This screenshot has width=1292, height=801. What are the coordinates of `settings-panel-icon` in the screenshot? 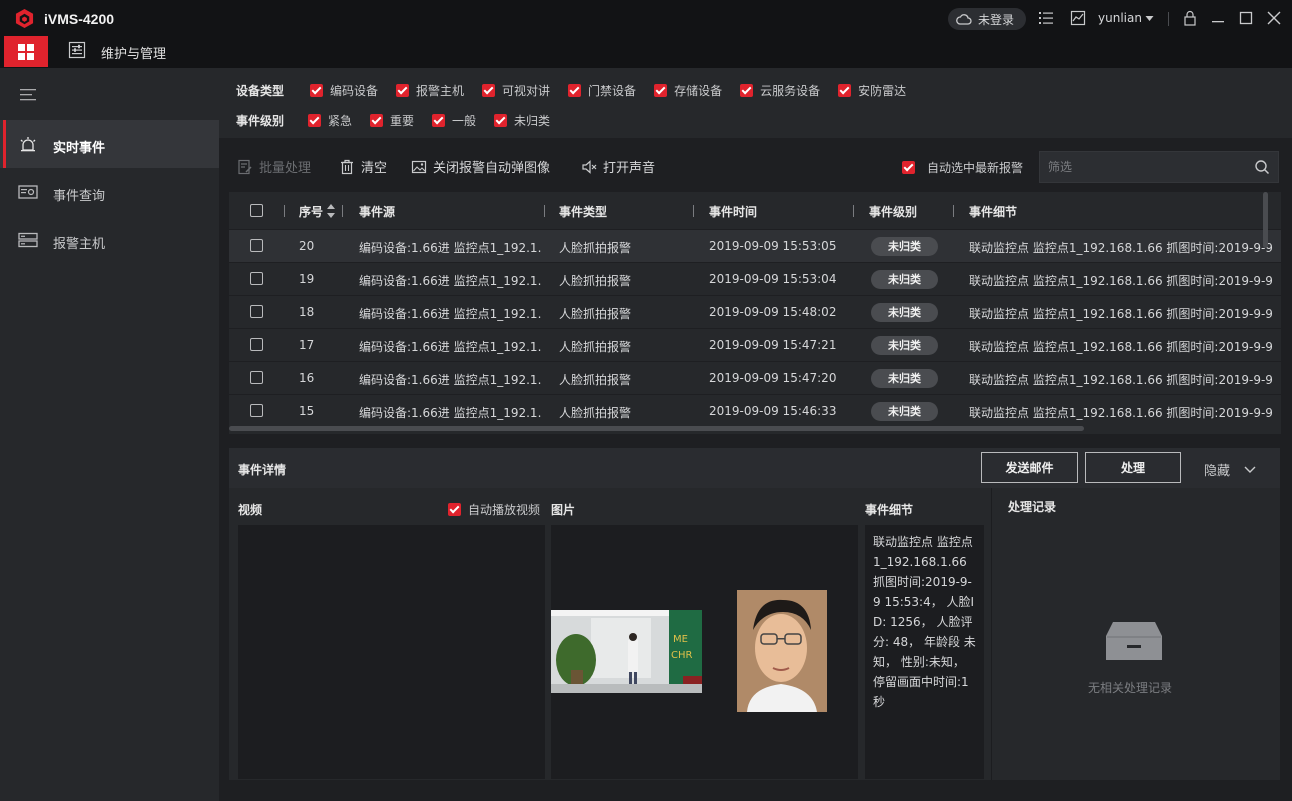 It's located at (77, 50).